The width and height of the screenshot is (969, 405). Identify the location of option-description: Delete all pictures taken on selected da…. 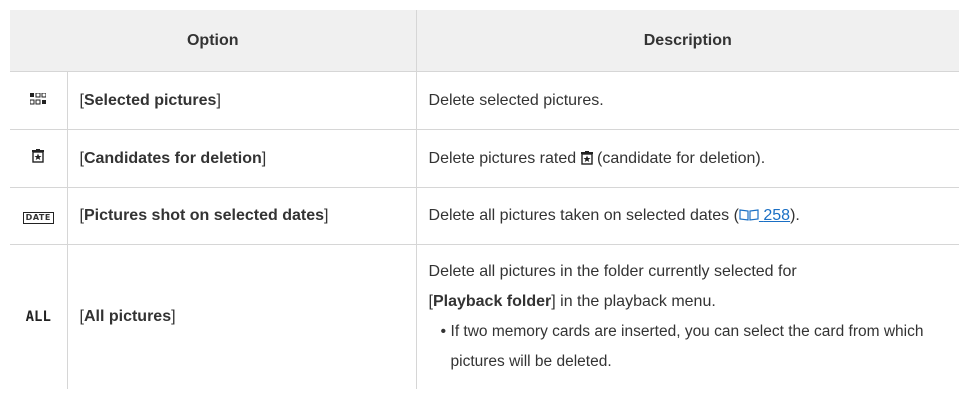
(688, 216).